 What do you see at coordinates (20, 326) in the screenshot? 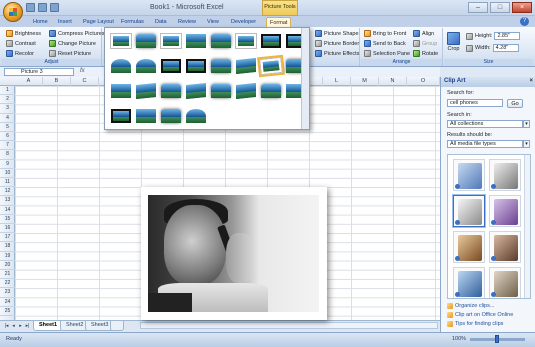
I see `next-sheet-icon: ▸` at bounding box center [20, 326].